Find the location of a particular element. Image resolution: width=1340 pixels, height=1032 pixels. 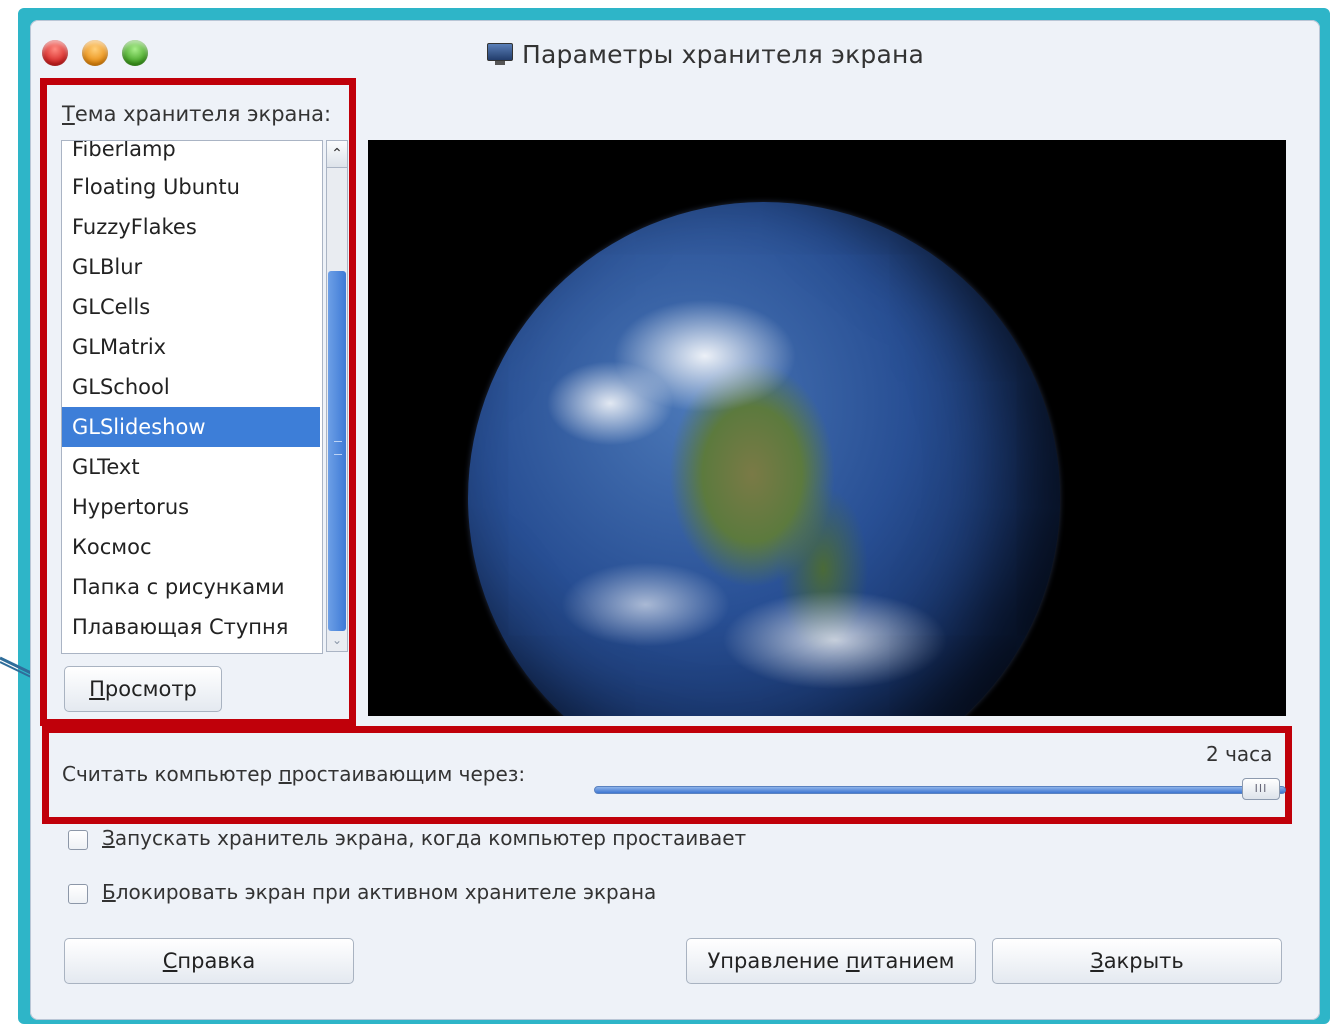

idle-delay-slider-handle: III is located at coordinates (1261, 789).